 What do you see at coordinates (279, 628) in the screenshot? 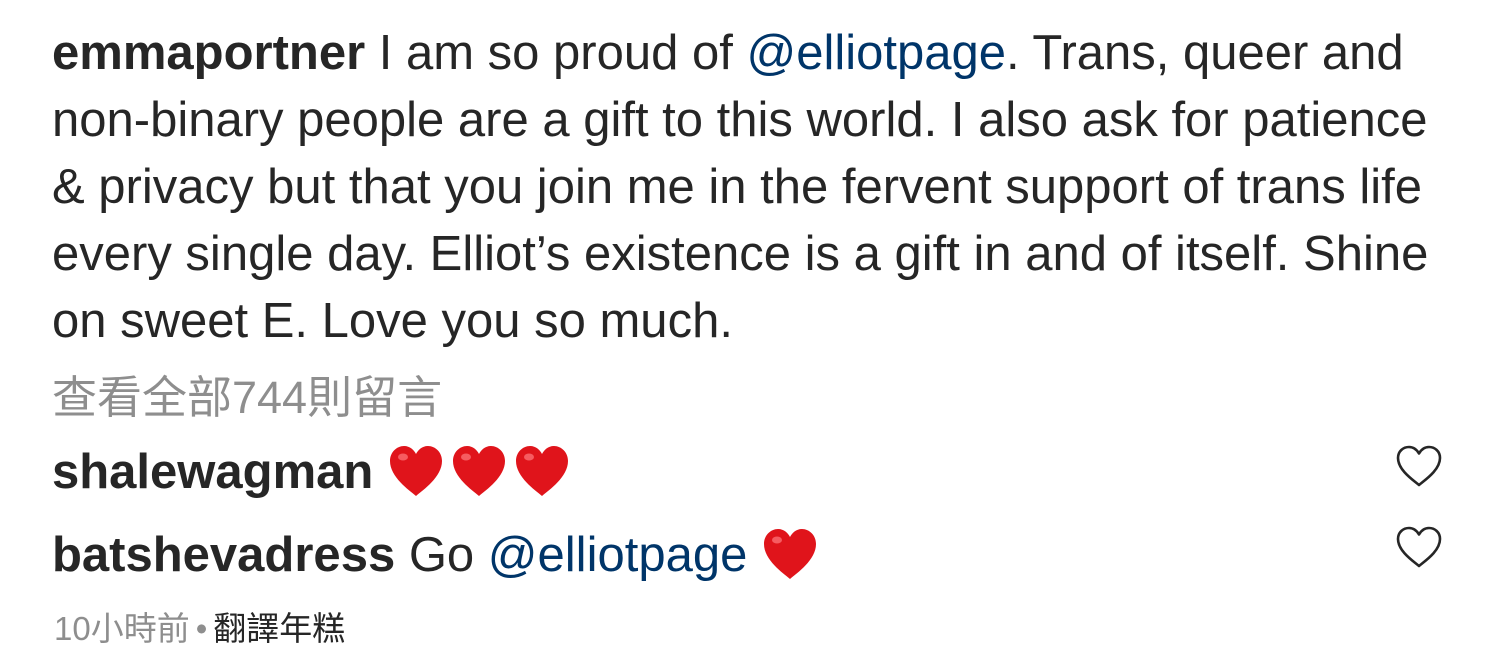
I see `translate-button: 翻譯年糕` at bounding box center [279, 628].